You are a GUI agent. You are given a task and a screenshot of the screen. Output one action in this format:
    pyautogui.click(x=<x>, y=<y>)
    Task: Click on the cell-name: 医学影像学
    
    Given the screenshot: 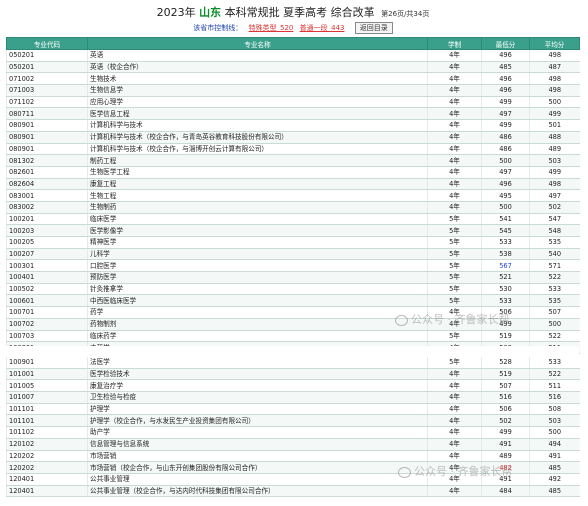 What is the action you would take?
    pyautogui.click(x=257, y=230)
    